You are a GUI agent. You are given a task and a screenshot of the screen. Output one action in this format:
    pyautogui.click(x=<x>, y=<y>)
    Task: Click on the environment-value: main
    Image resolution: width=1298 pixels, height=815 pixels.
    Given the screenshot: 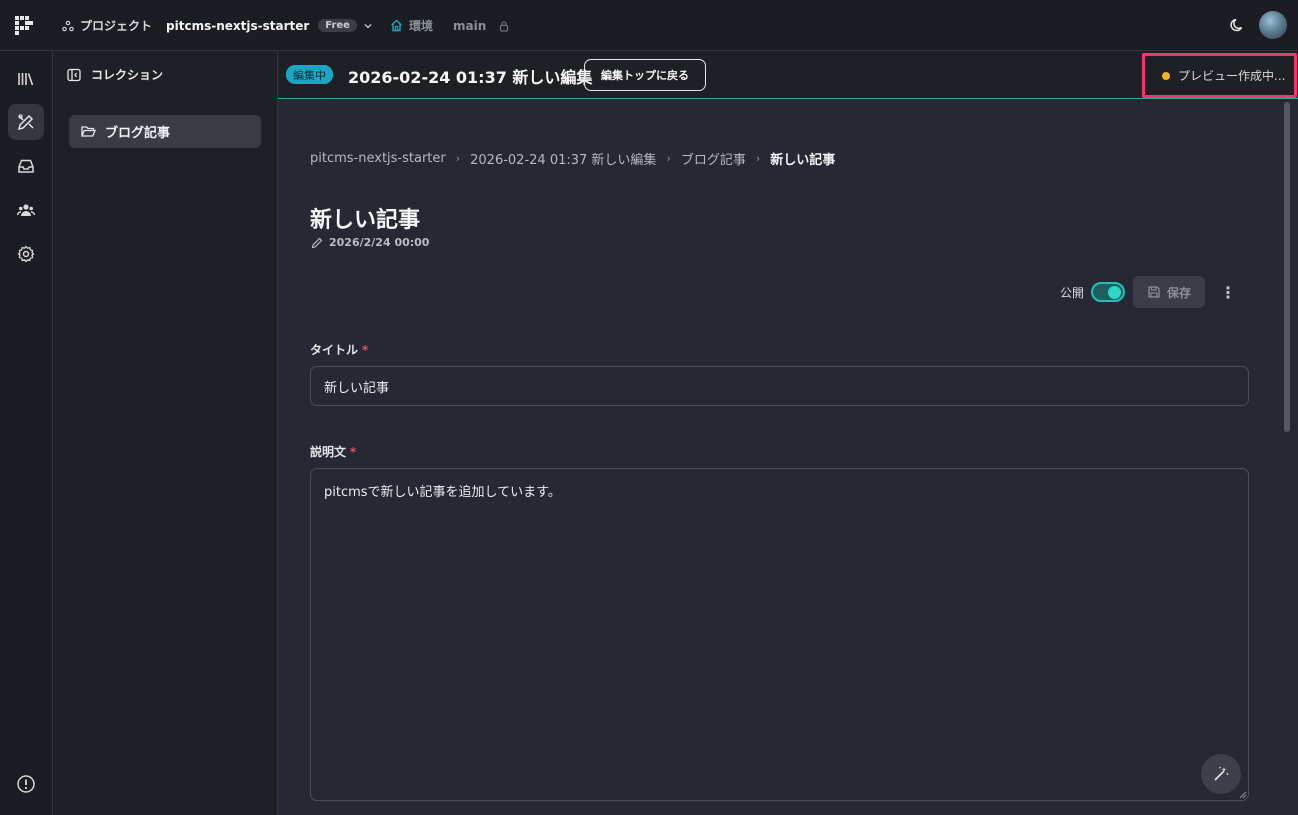 What is the action you would take?
    pyautogui.click(x=469, y=26)
    